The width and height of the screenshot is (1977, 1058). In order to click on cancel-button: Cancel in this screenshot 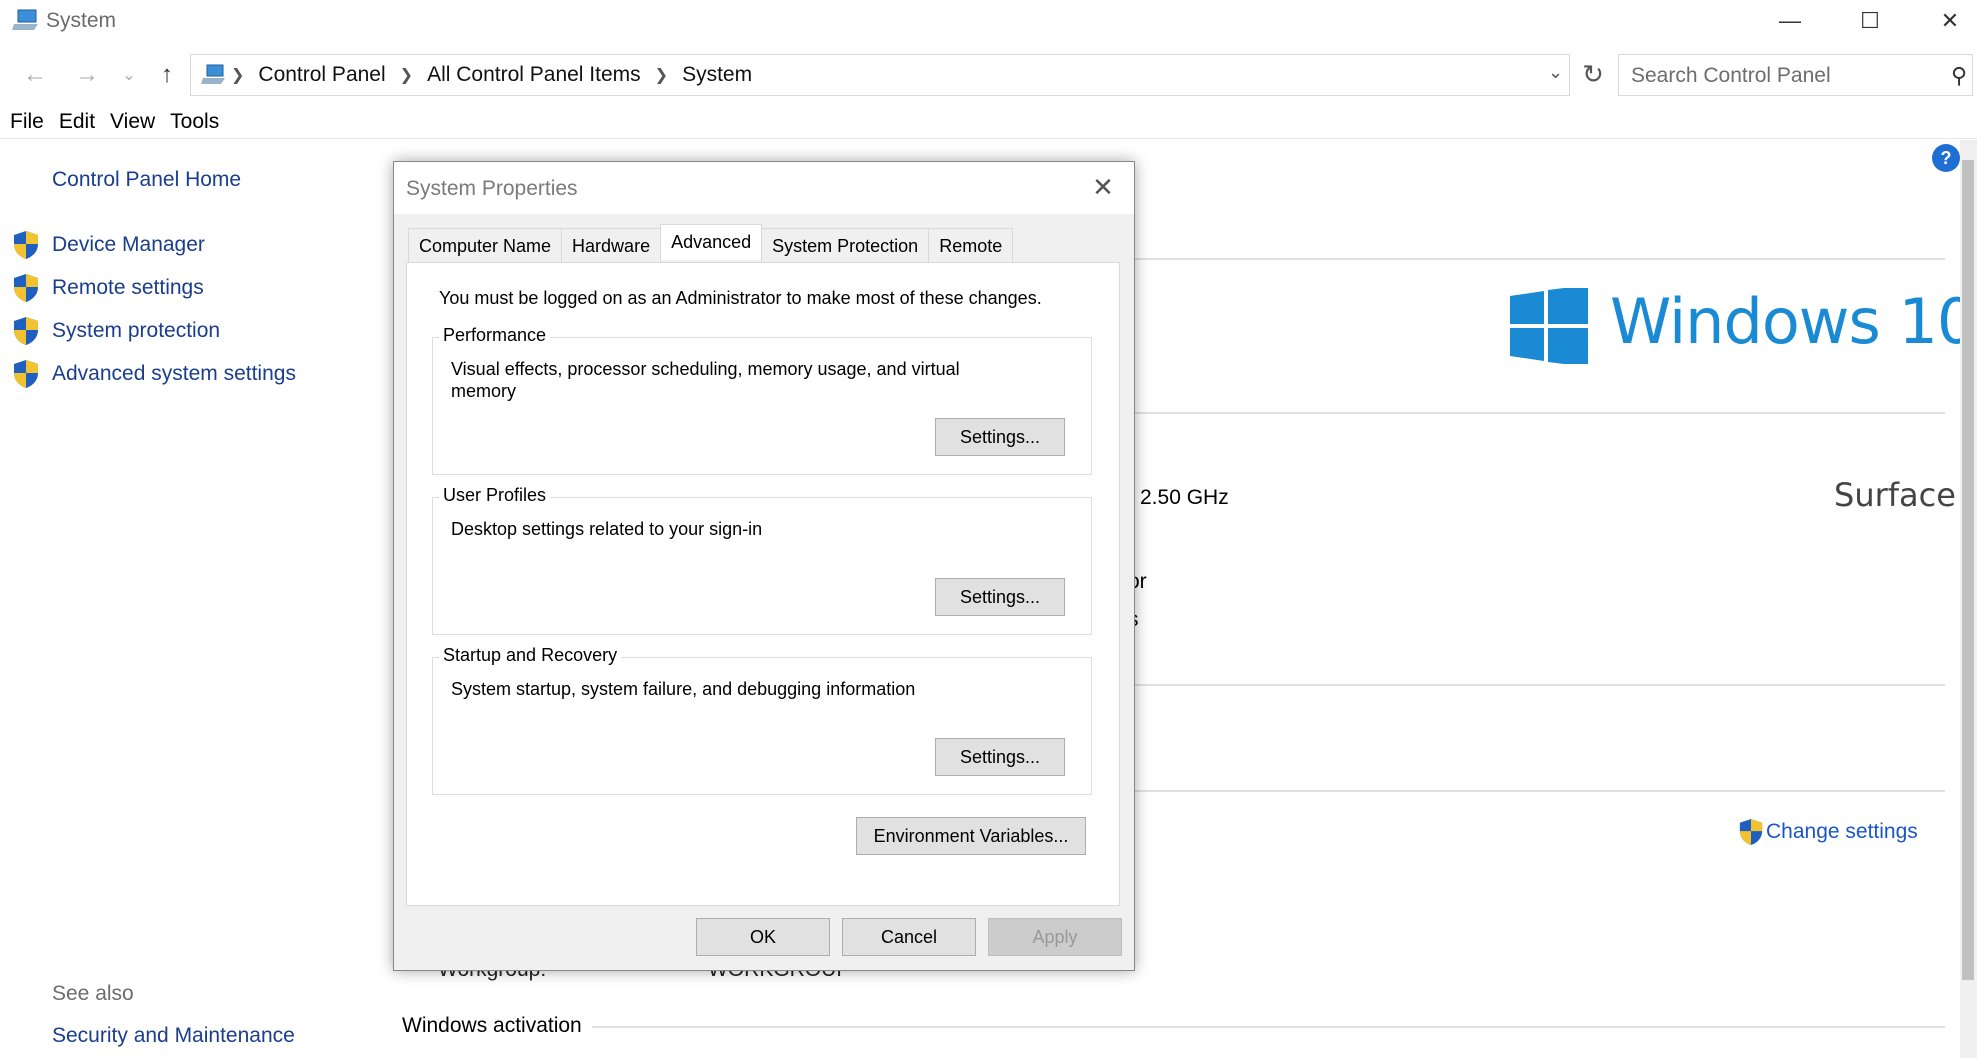, I will do `click(909, 937)`.